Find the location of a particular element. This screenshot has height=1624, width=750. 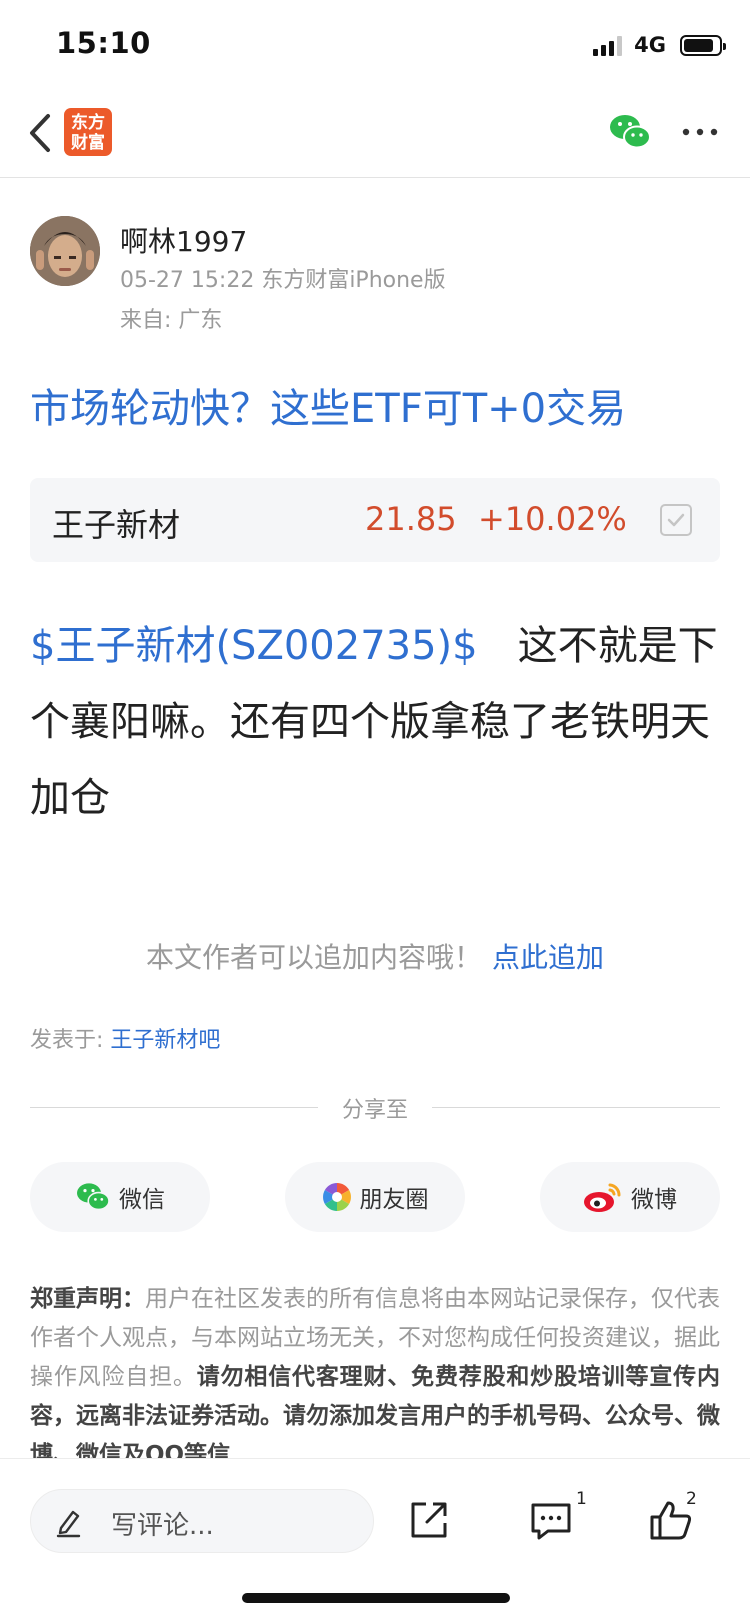

post-location: 来自: 广东 is located at coordinates (171, 320).